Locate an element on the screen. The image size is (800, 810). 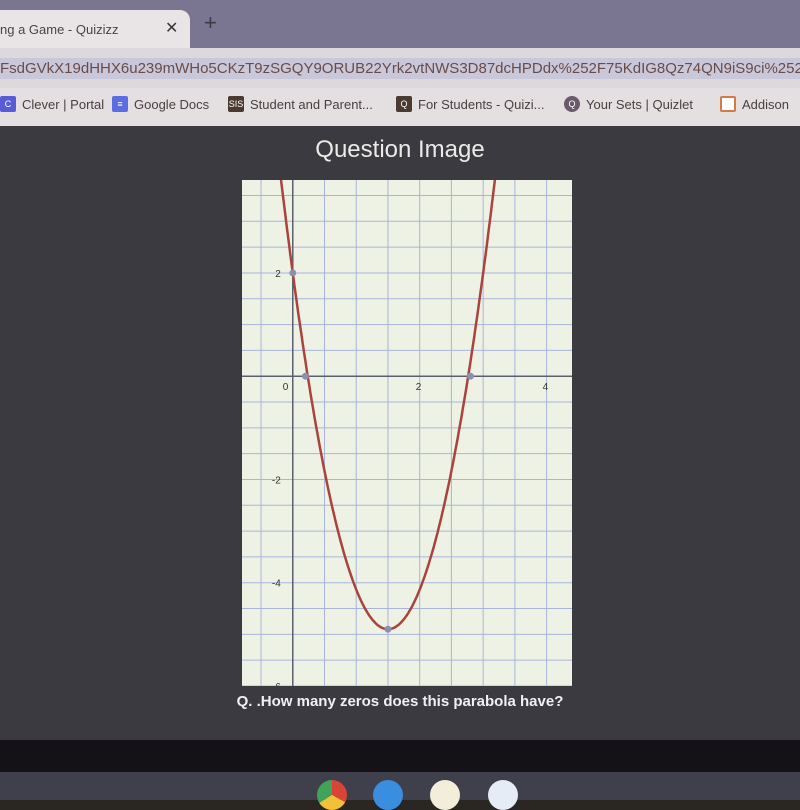
screen-bezel is located at coordinates (400, 756).